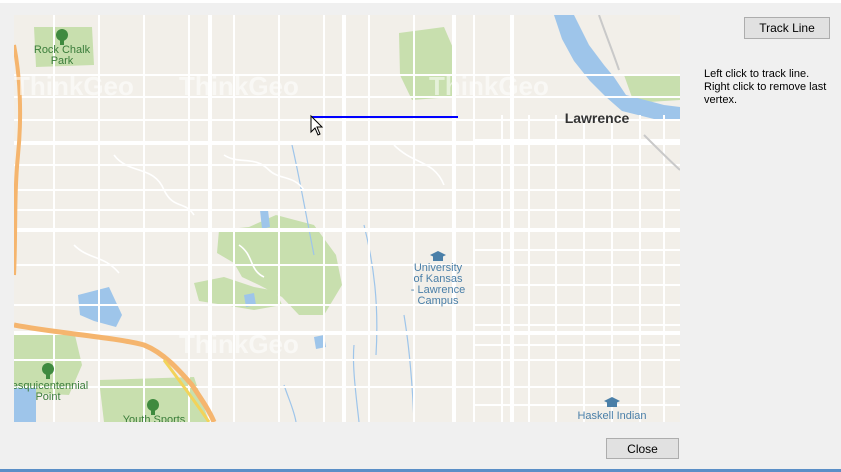 This screenshot has height=472, width=841. What do you see at coordinates (765, 87) in the screenshot?
I see `instruction-line: Right click to remove last` at bounding box center [765, 87].